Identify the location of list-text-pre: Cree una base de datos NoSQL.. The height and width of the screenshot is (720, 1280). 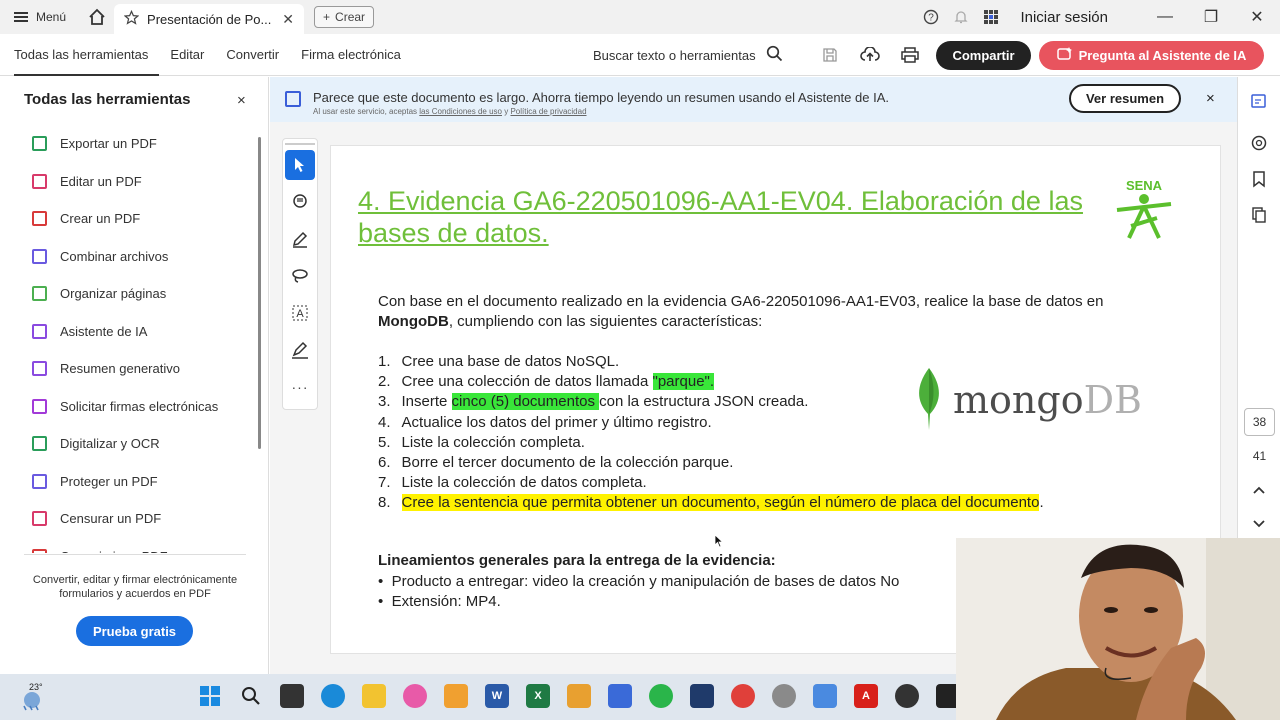
(510, 361).